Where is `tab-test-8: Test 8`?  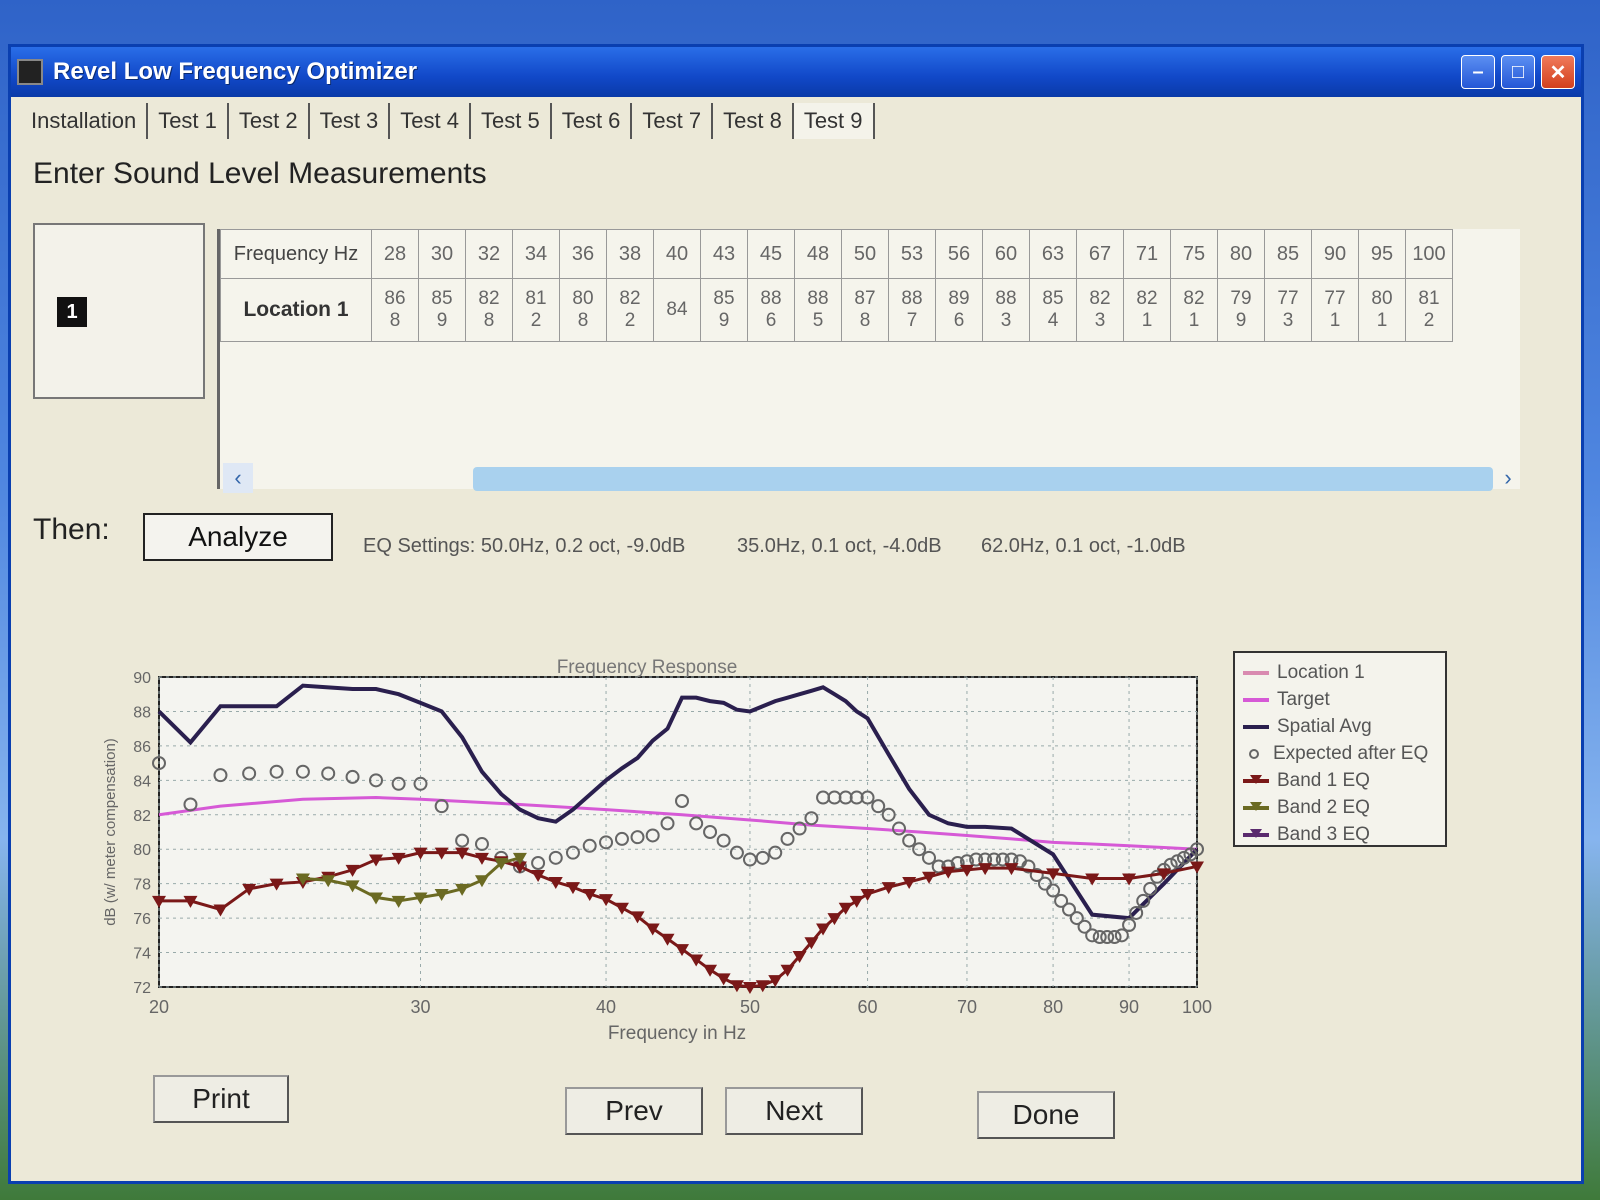
tab-test-8: Test 8 is located at coordinates (753, 121).